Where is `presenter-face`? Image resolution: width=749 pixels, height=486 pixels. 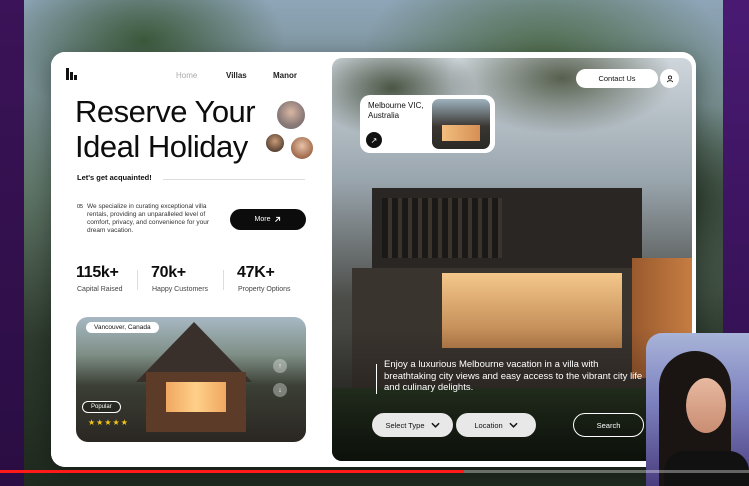
presenter-face is located at coordinates (706, 405).